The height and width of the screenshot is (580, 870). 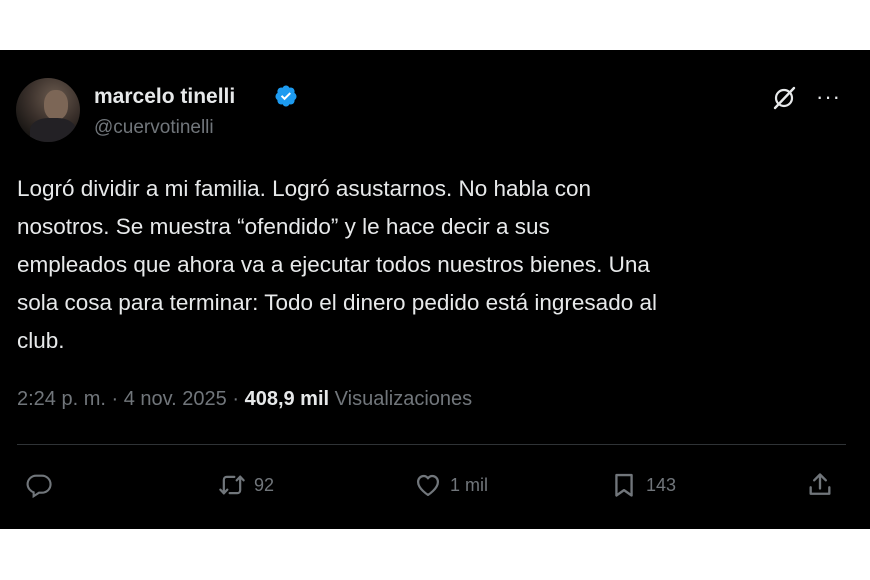 I want to click on reply-icon, so click(x=39, y=486).